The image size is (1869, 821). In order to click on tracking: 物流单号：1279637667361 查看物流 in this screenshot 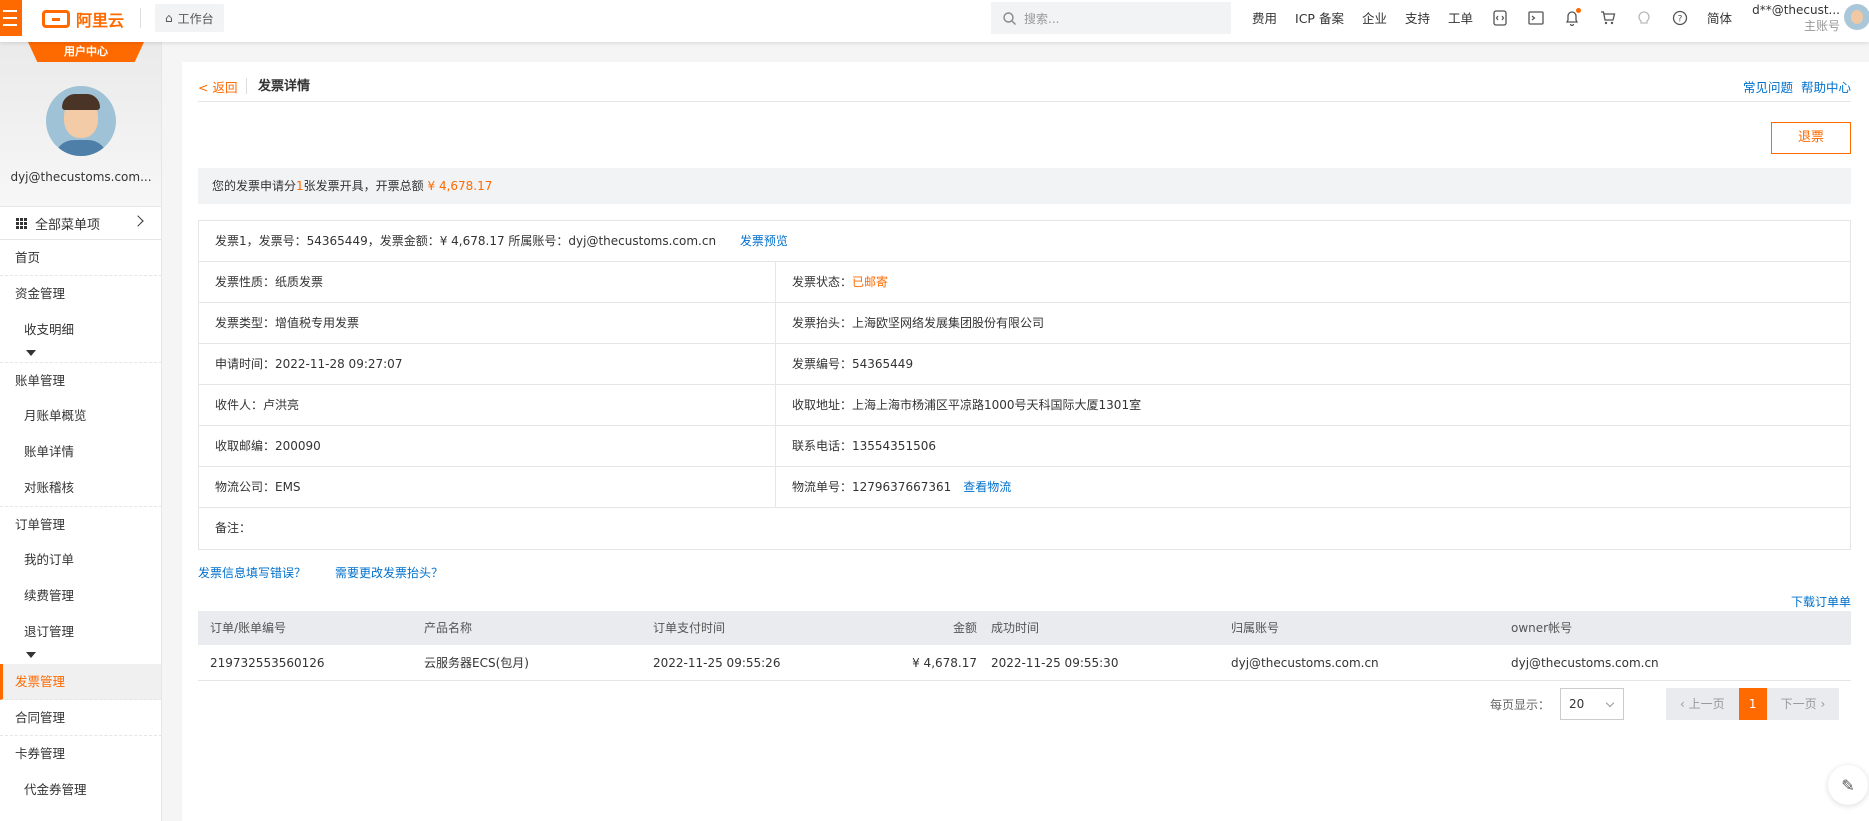, I will do `click(893, 487)`.